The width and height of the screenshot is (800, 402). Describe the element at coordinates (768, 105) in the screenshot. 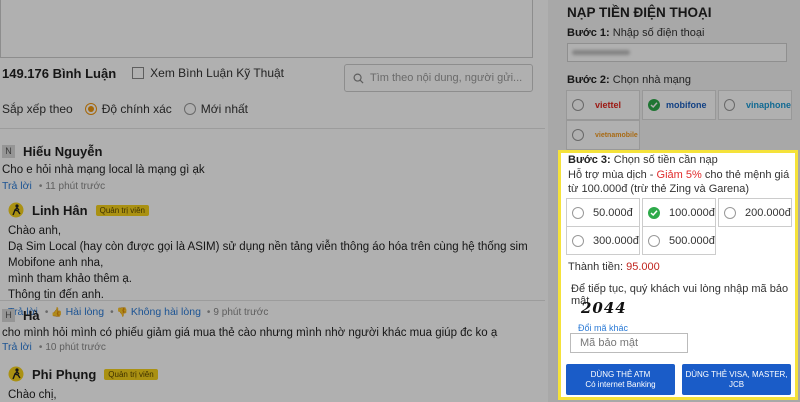

I see `vinaphone-logo: vinaphone` at that location.